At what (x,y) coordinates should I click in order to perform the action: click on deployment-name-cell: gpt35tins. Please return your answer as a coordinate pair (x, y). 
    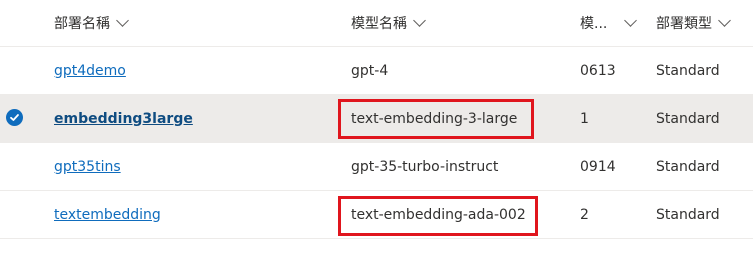
    Looking at the image, I should click on (87, 166).